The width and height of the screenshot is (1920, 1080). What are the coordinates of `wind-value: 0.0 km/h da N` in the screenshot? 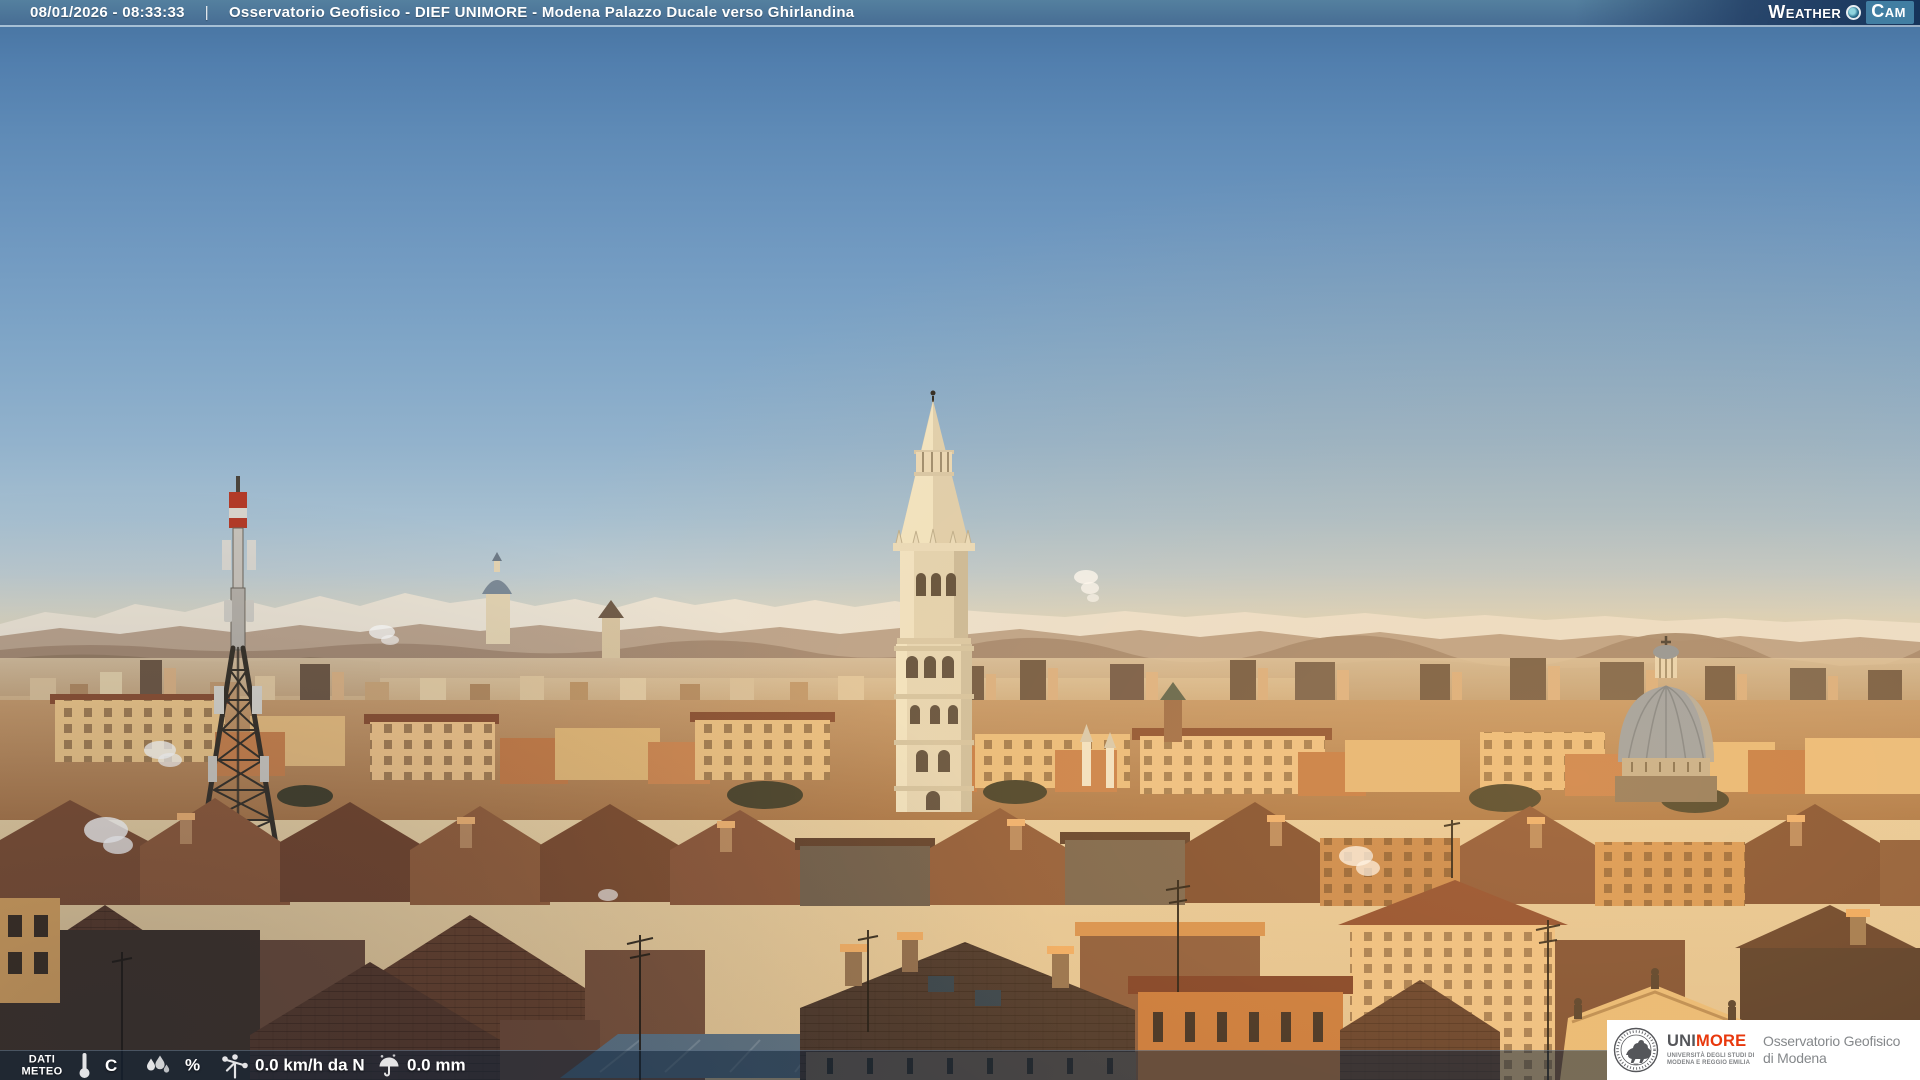 It's located at (310, 1065).